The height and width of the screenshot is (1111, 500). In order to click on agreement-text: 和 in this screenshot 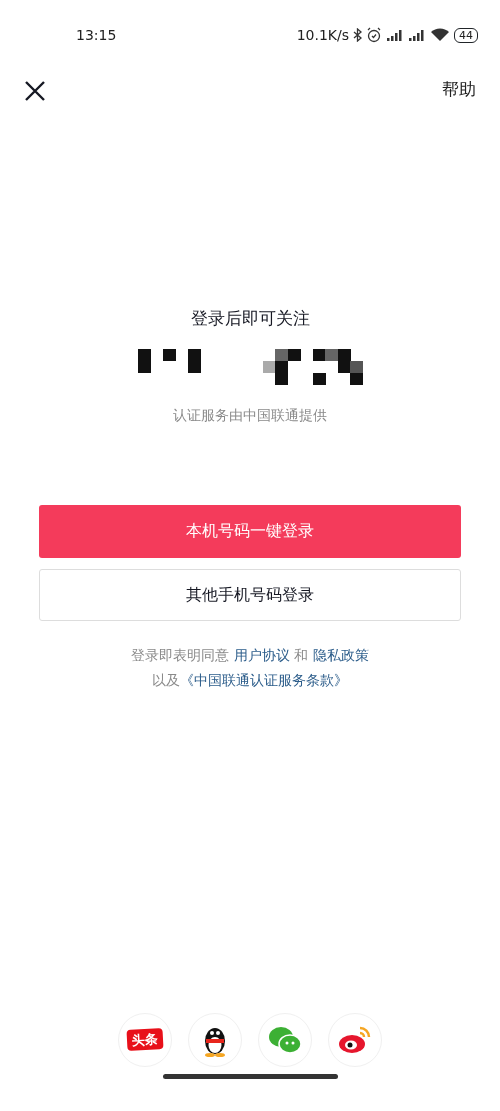, I will do `click(301, 654)`.